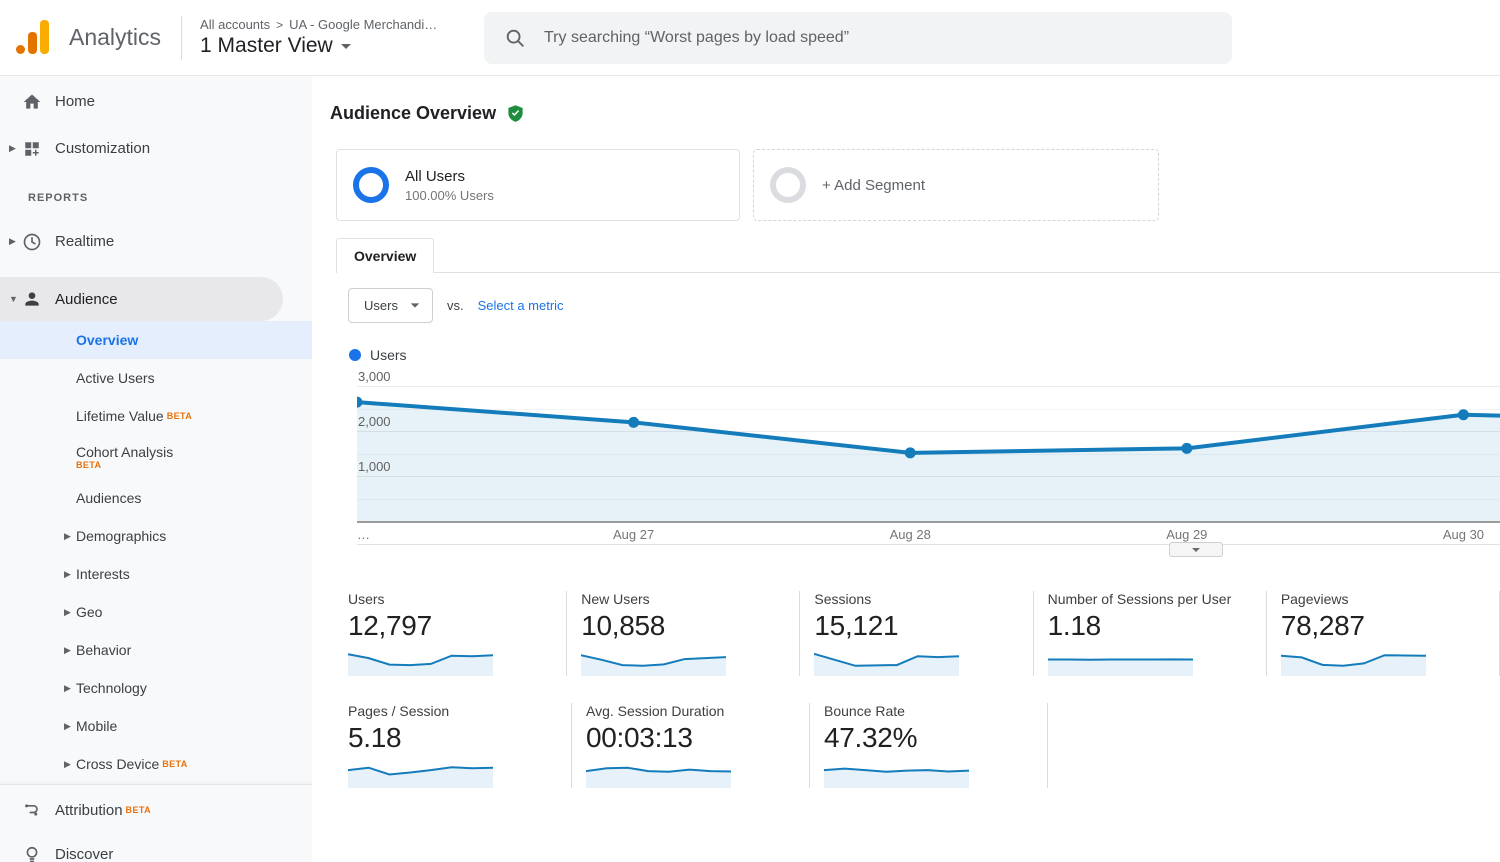  Describe the element at coordinates (639, 737) in the screenshot. I see `scorecard-value: 00:03:13` at that location.